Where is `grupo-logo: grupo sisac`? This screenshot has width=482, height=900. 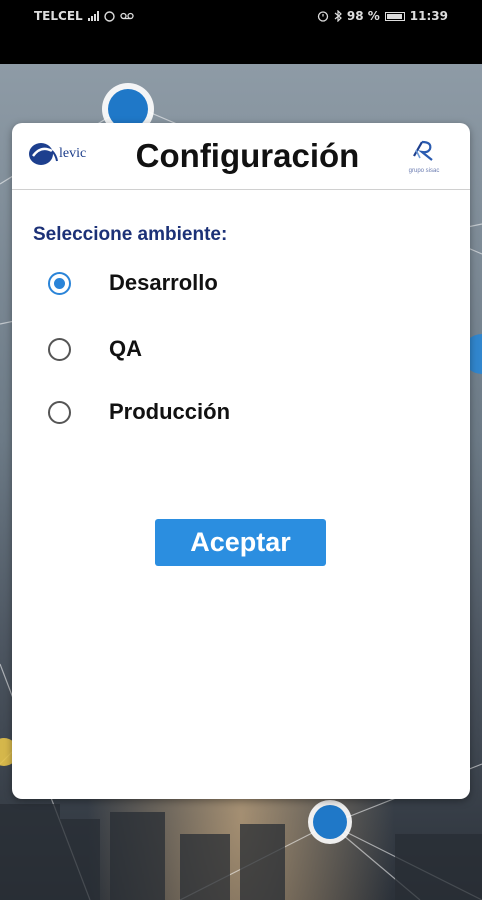
grupo-logo: grupo sisac is located at coordinates (424, 156).